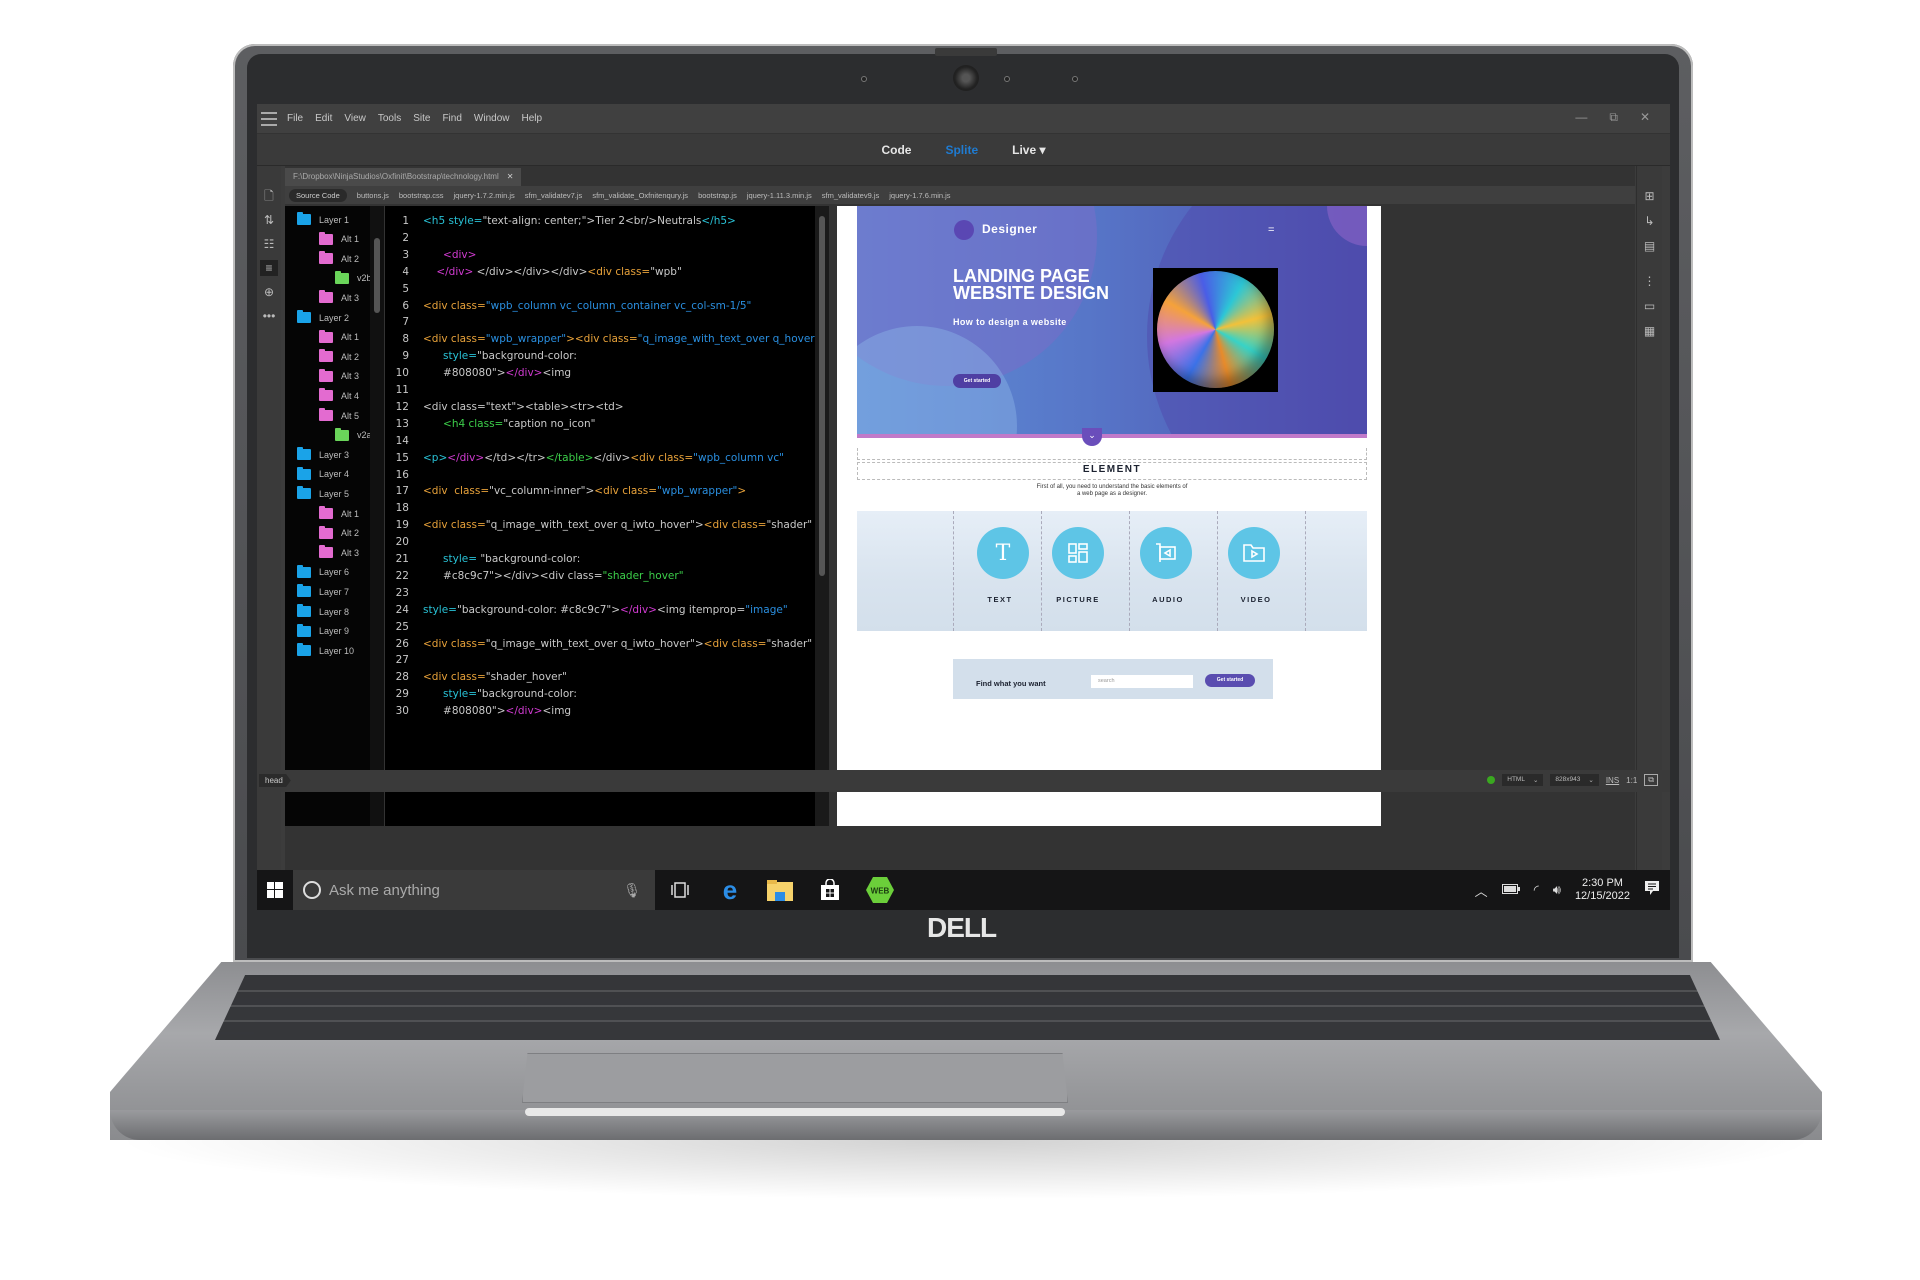 The width and height of the screenshot is (1920, 1280). I want to click on task-view-icon, so click(680, 890).